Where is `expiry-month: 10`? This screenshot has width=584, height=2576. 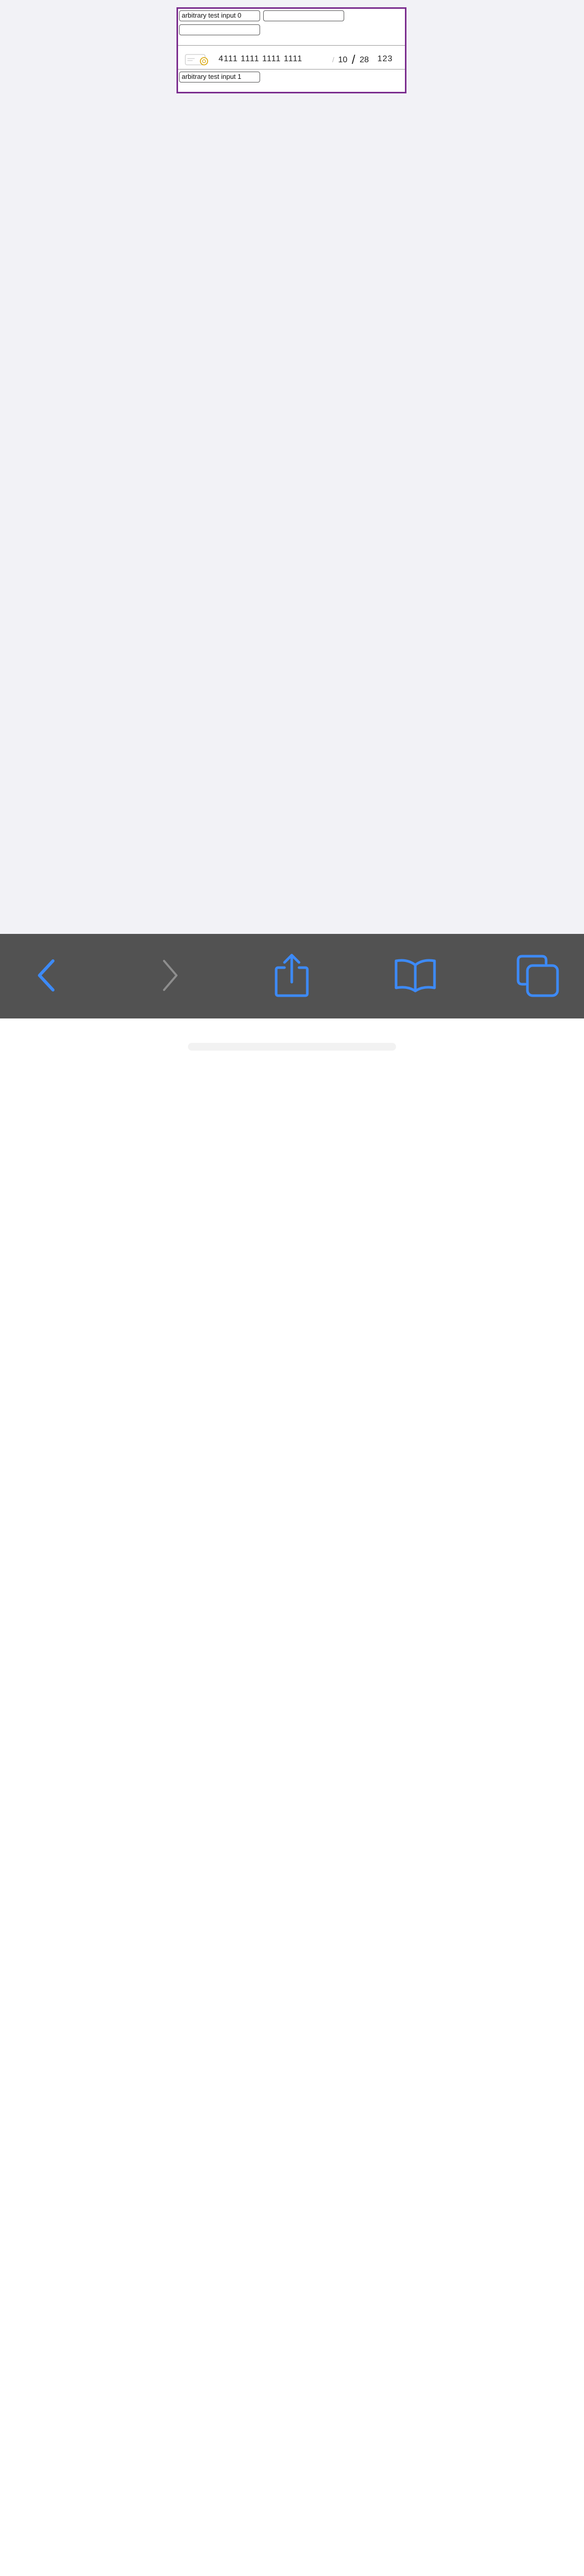 expiry-month: 10 is located at coordinates (343, 60).